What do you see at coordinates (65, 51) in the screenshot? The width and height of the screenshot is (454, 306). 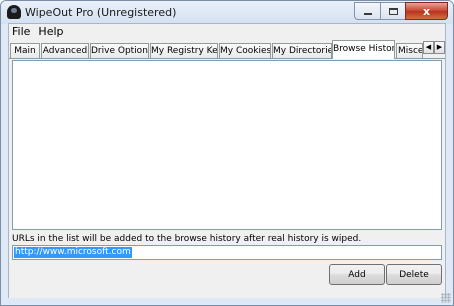 I see `tab-advanced: Advanced` at bounding box center [65, 51].